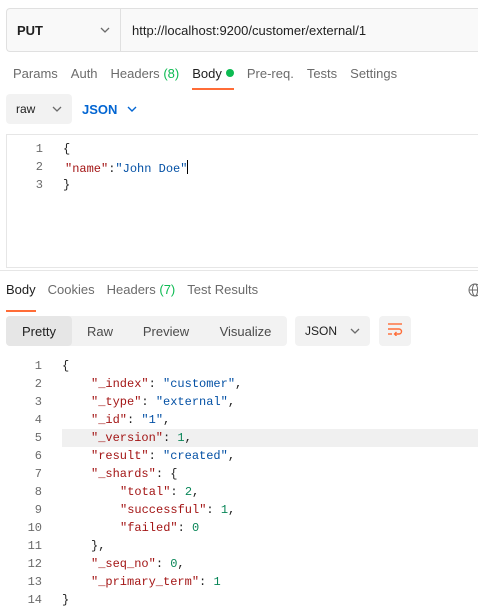 Image resolution: width=478 pixels, height=614 pixels. I want to click on method-select: PUT, so click(64, 30).